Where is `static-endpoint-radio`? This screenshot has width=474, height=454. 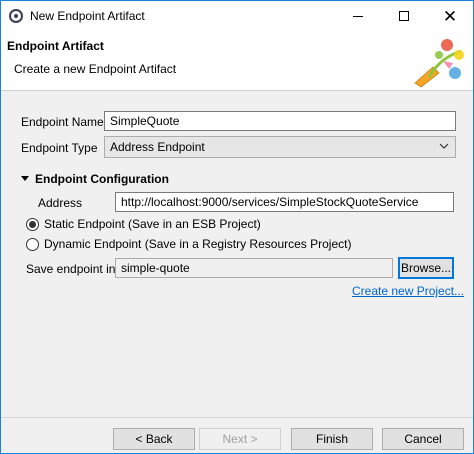 static-endpoint-radio is located at coordinates (32, 224).